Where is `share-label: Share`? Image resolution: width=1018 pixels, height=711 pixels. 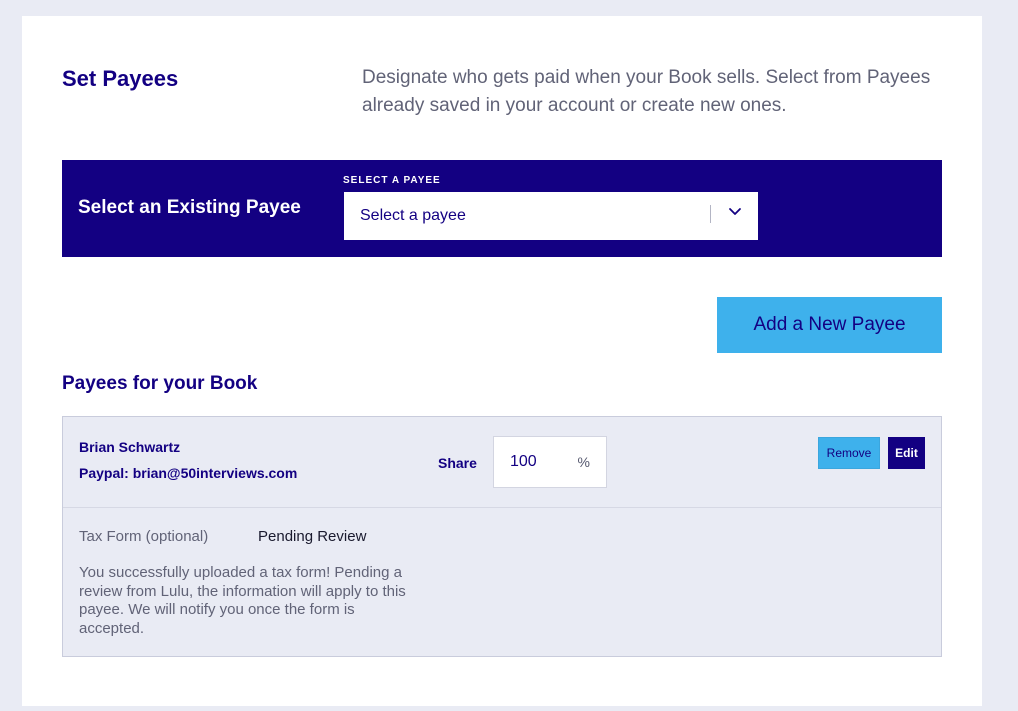
share-label: Share is located at coordinates (457, 463).